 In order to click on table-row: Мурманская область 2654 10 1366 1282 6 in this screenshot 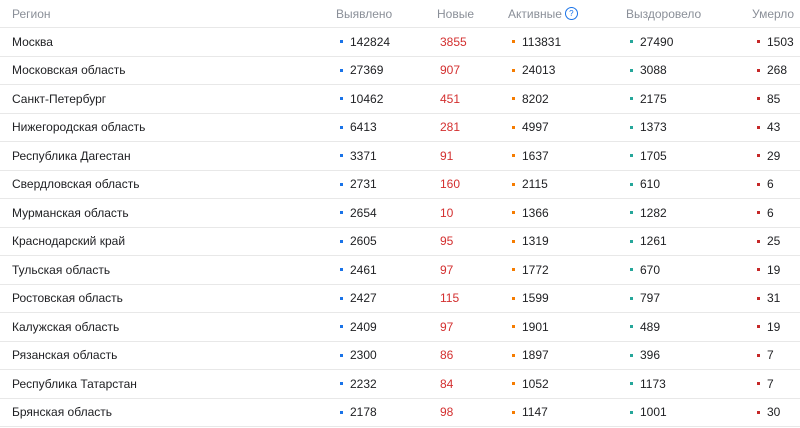, I will do `click(400, 213)`.